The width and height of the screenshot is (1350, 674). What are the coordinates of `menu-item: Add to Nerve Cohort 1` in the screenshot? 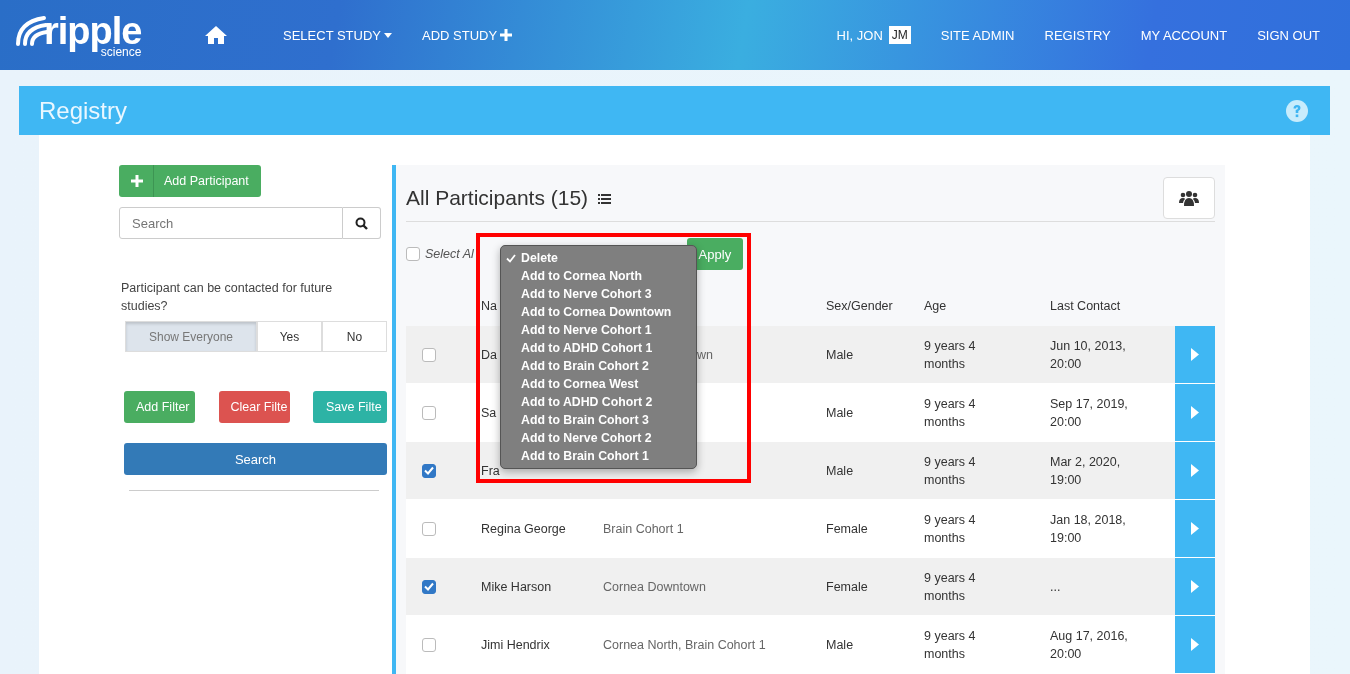 It's located at (598, 330).